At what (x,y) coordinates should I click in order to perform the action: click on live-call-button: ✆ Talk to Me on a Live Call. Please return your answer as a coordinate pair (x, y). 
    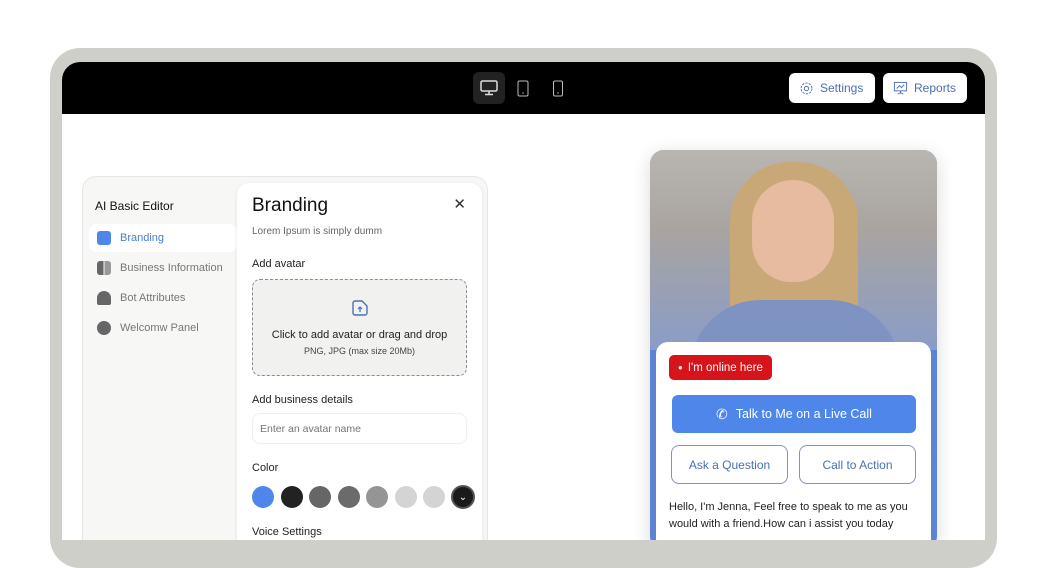
    Looking at the image, I should click on (794, 414).